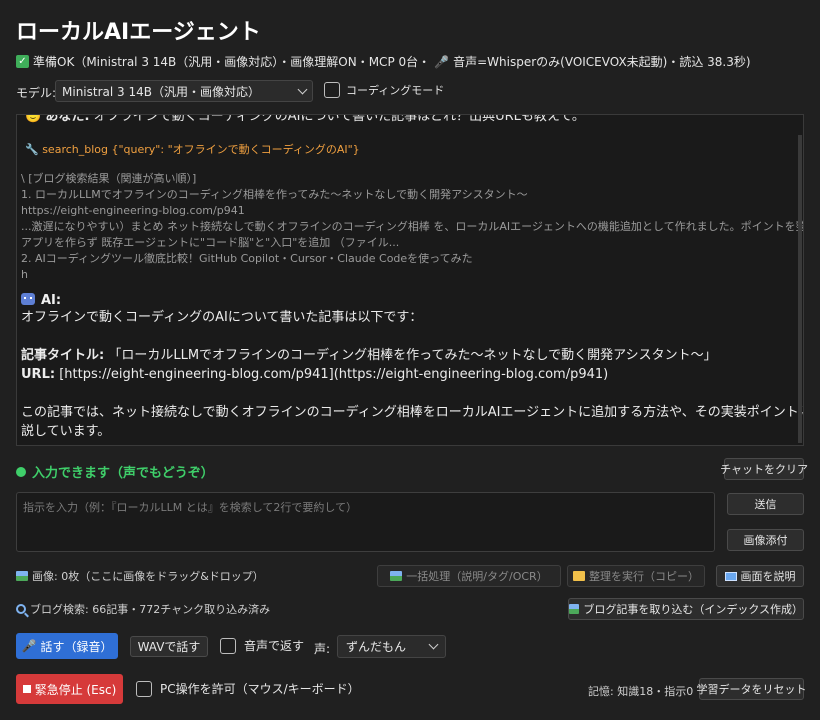  I want to click on talk-button: 🎤 話す（録音）, so click(67, 646).